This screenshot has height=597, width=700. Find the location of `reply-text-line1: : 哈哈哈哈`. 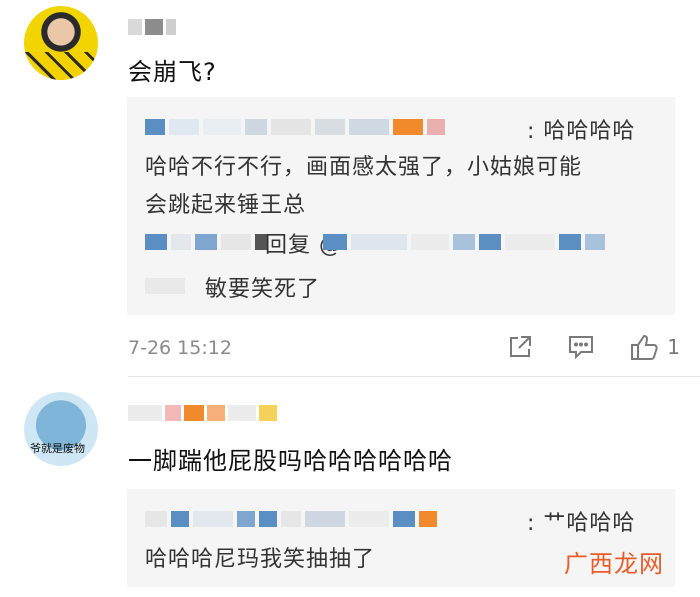

reply-text-line1: : 哈哈哈哈 is located at coordinates (581, 131).